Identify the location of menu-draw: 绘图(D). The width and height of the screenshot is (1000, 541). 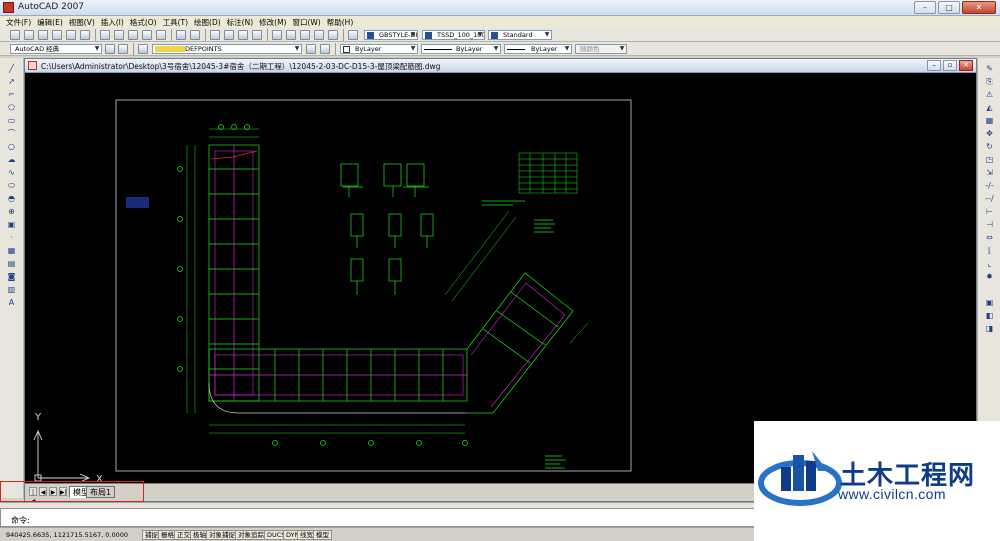
(207, 22).